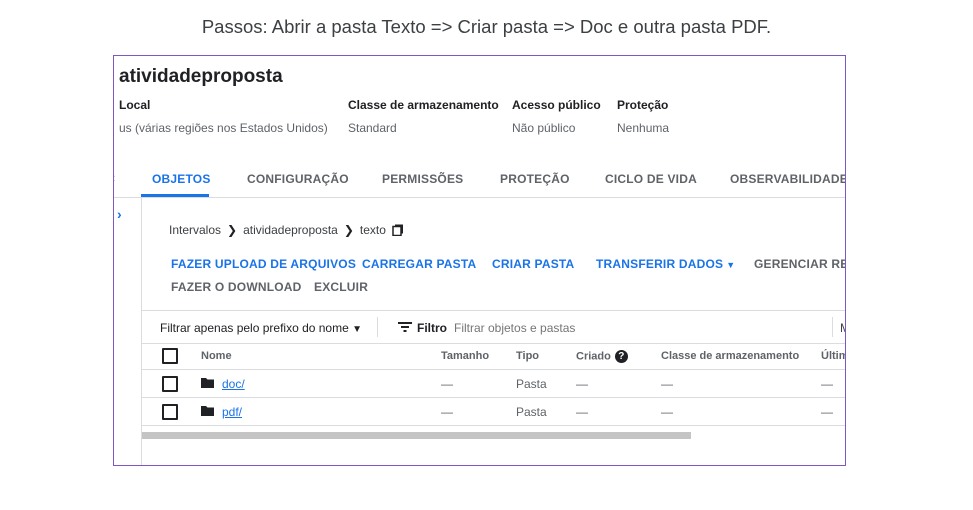 This screenshot has width=973, height=510. I want to click on protection-value: Nenhuma, so click(643, 128).